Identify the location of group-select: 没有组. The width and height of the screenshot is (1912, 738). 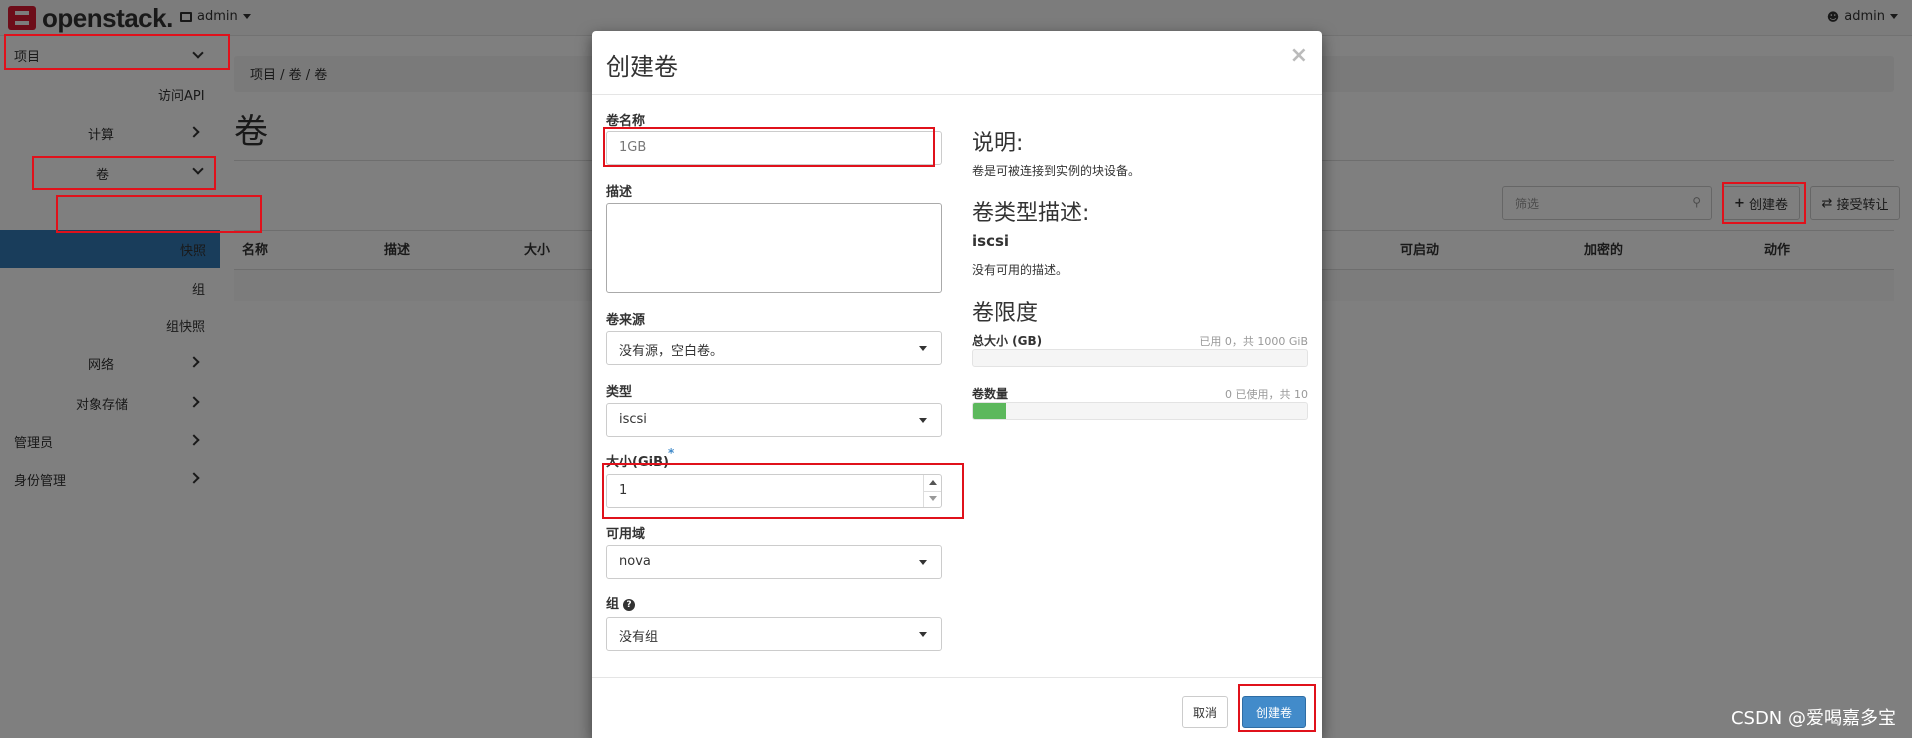
(774, 634).